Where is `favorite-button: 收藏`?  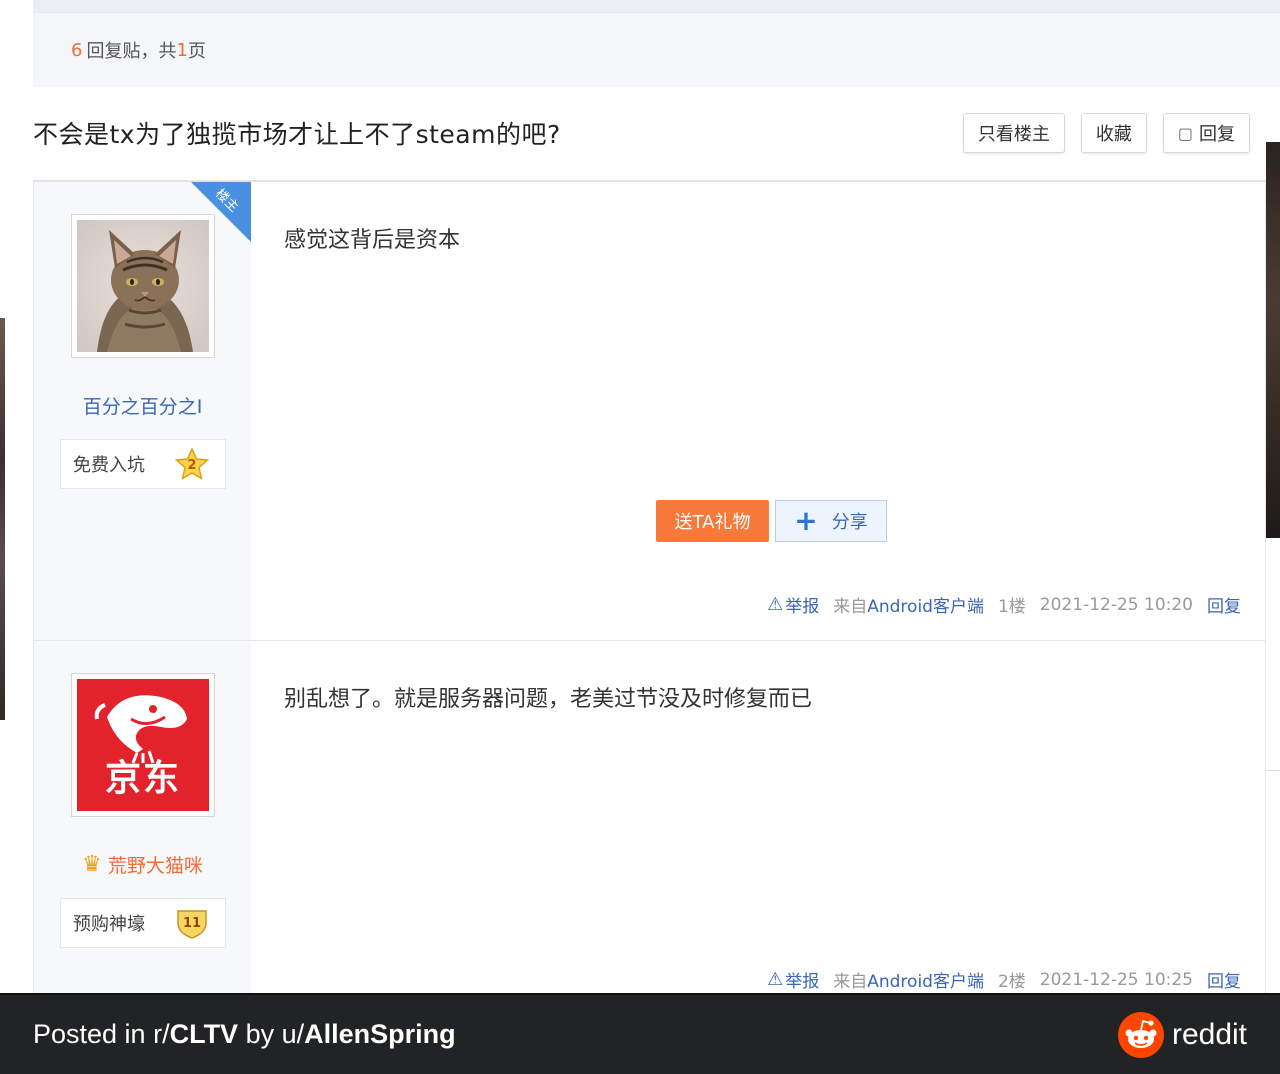
favorite-button: 收藏 is located at coordinates (1113, 133).